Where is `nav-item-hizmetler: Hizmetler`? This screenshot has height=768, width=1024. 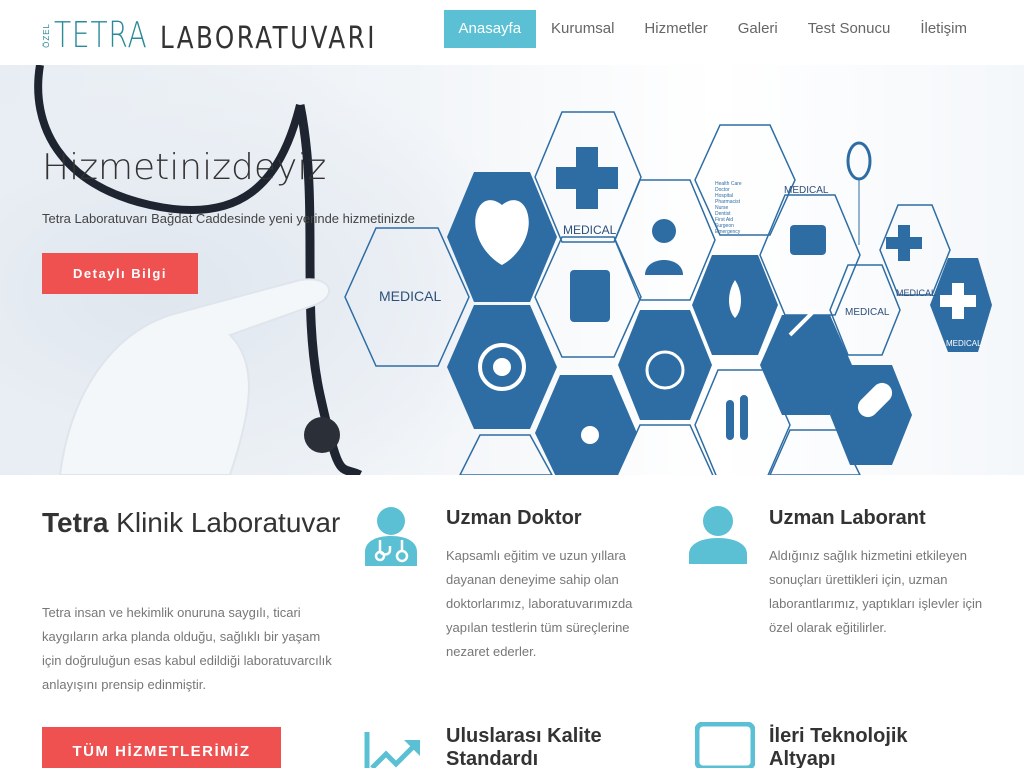
nav-item-hizmetler: Hizmetler is located at coordinates (675, 29).